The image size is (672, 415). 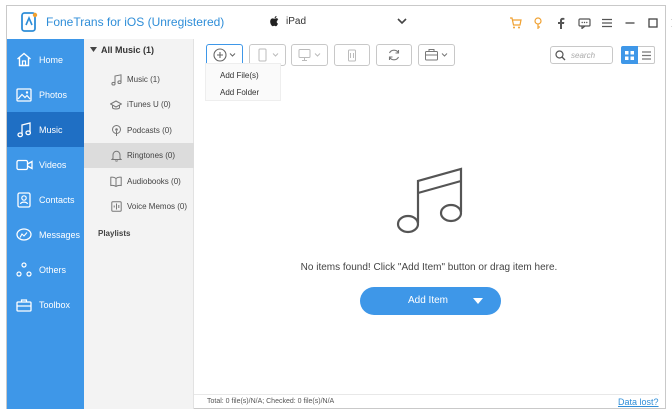 I want to click on add-item-button: Add Item, so click(x=430, y=301).